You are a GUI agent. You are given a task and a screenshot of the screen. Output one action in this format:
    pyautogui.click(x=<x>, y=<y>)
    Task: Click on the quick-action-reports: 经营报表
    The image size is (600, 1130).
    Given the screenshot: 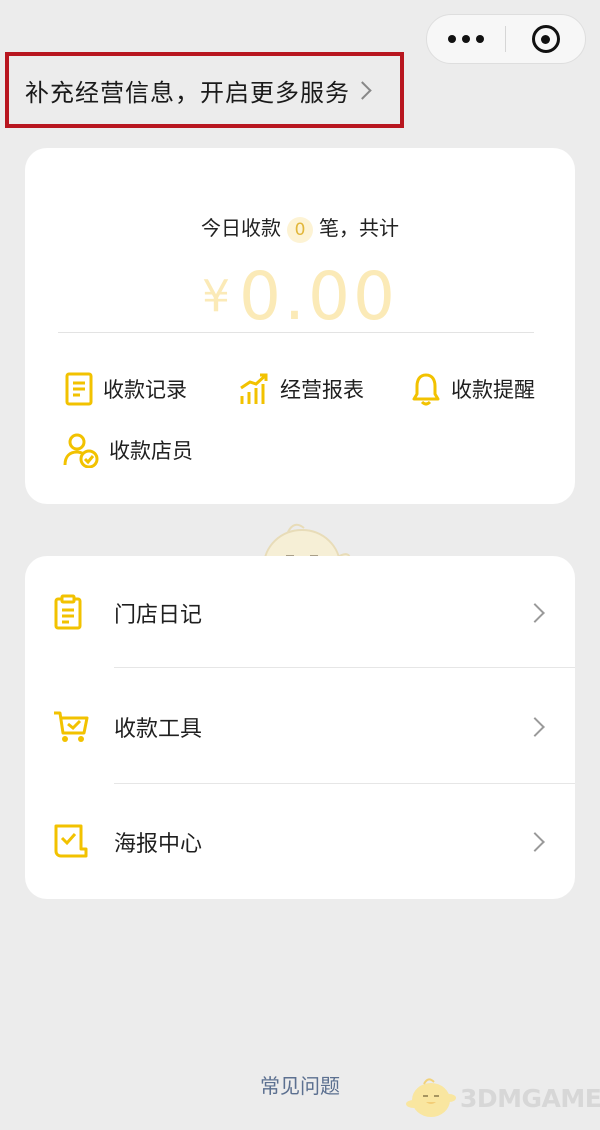 What is the action you would take?
    pyautogui.click(x=301, y=389)
    